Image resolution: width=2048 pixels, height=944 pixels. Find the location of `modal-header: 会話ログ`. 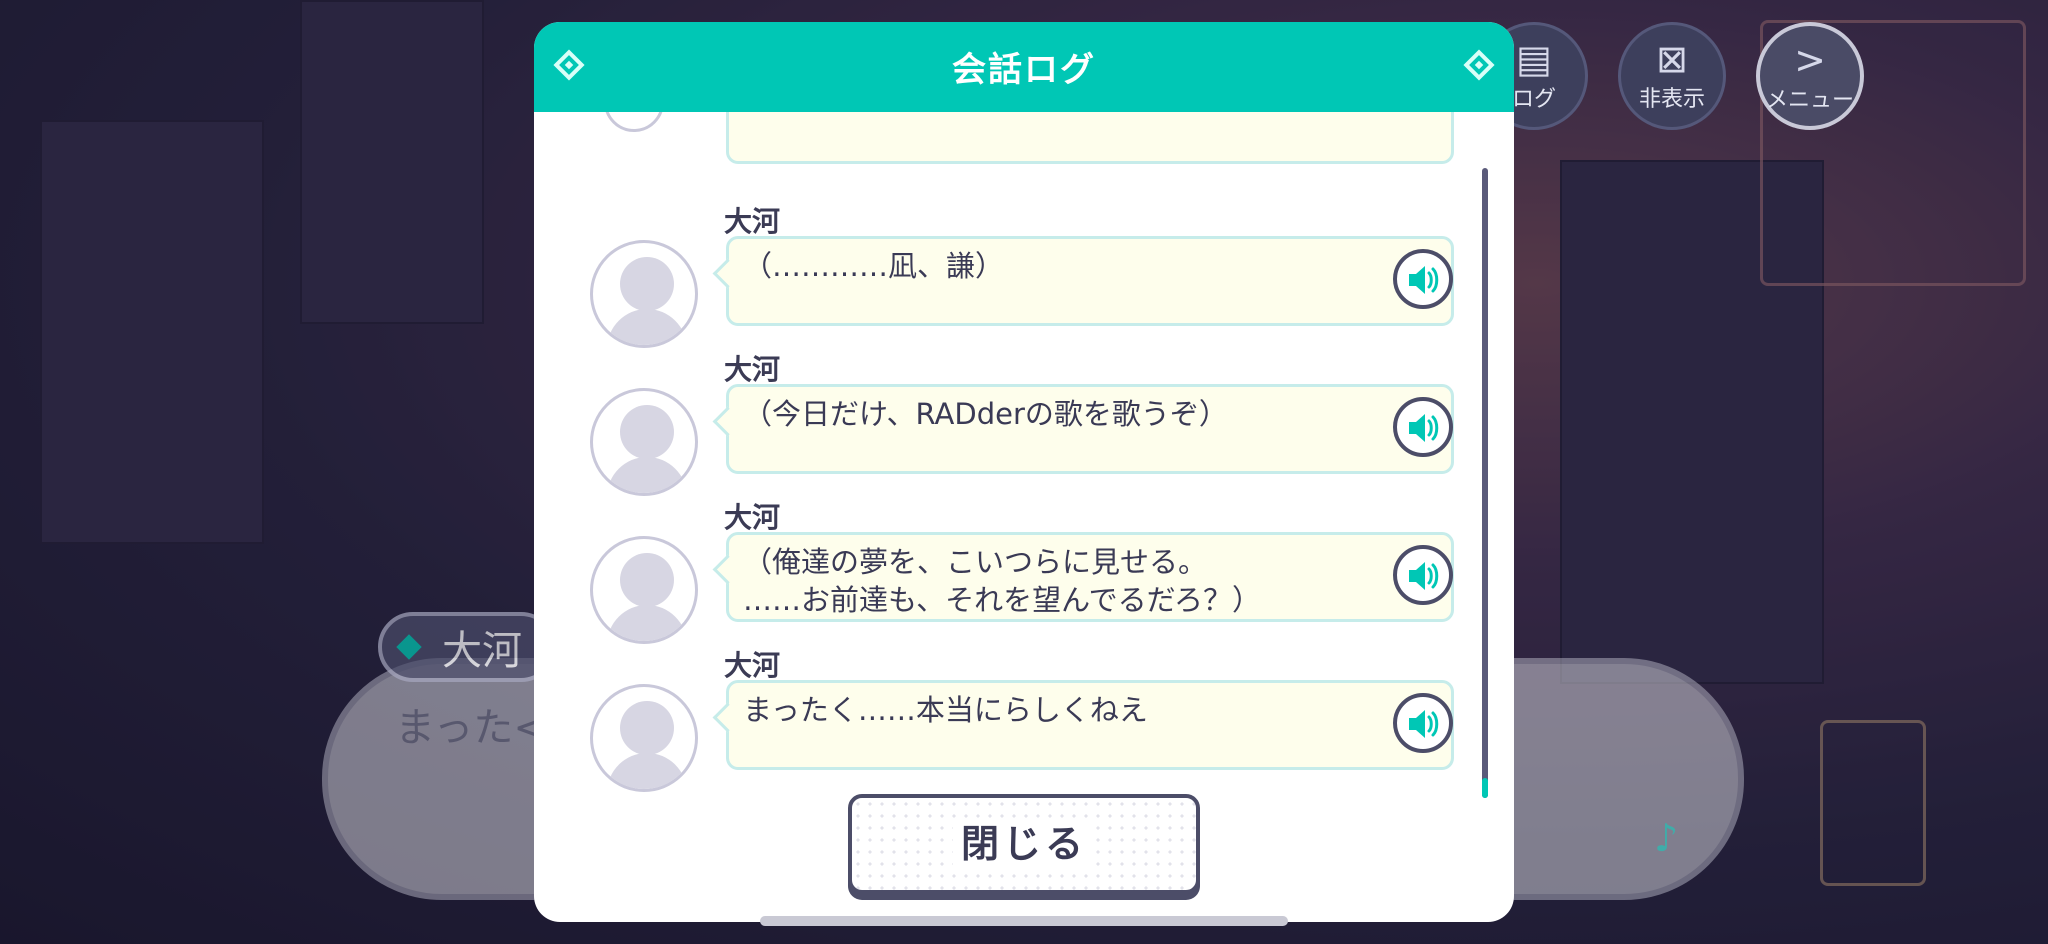

modal-header: 会話ログ is located at coordinates (1024, 67).